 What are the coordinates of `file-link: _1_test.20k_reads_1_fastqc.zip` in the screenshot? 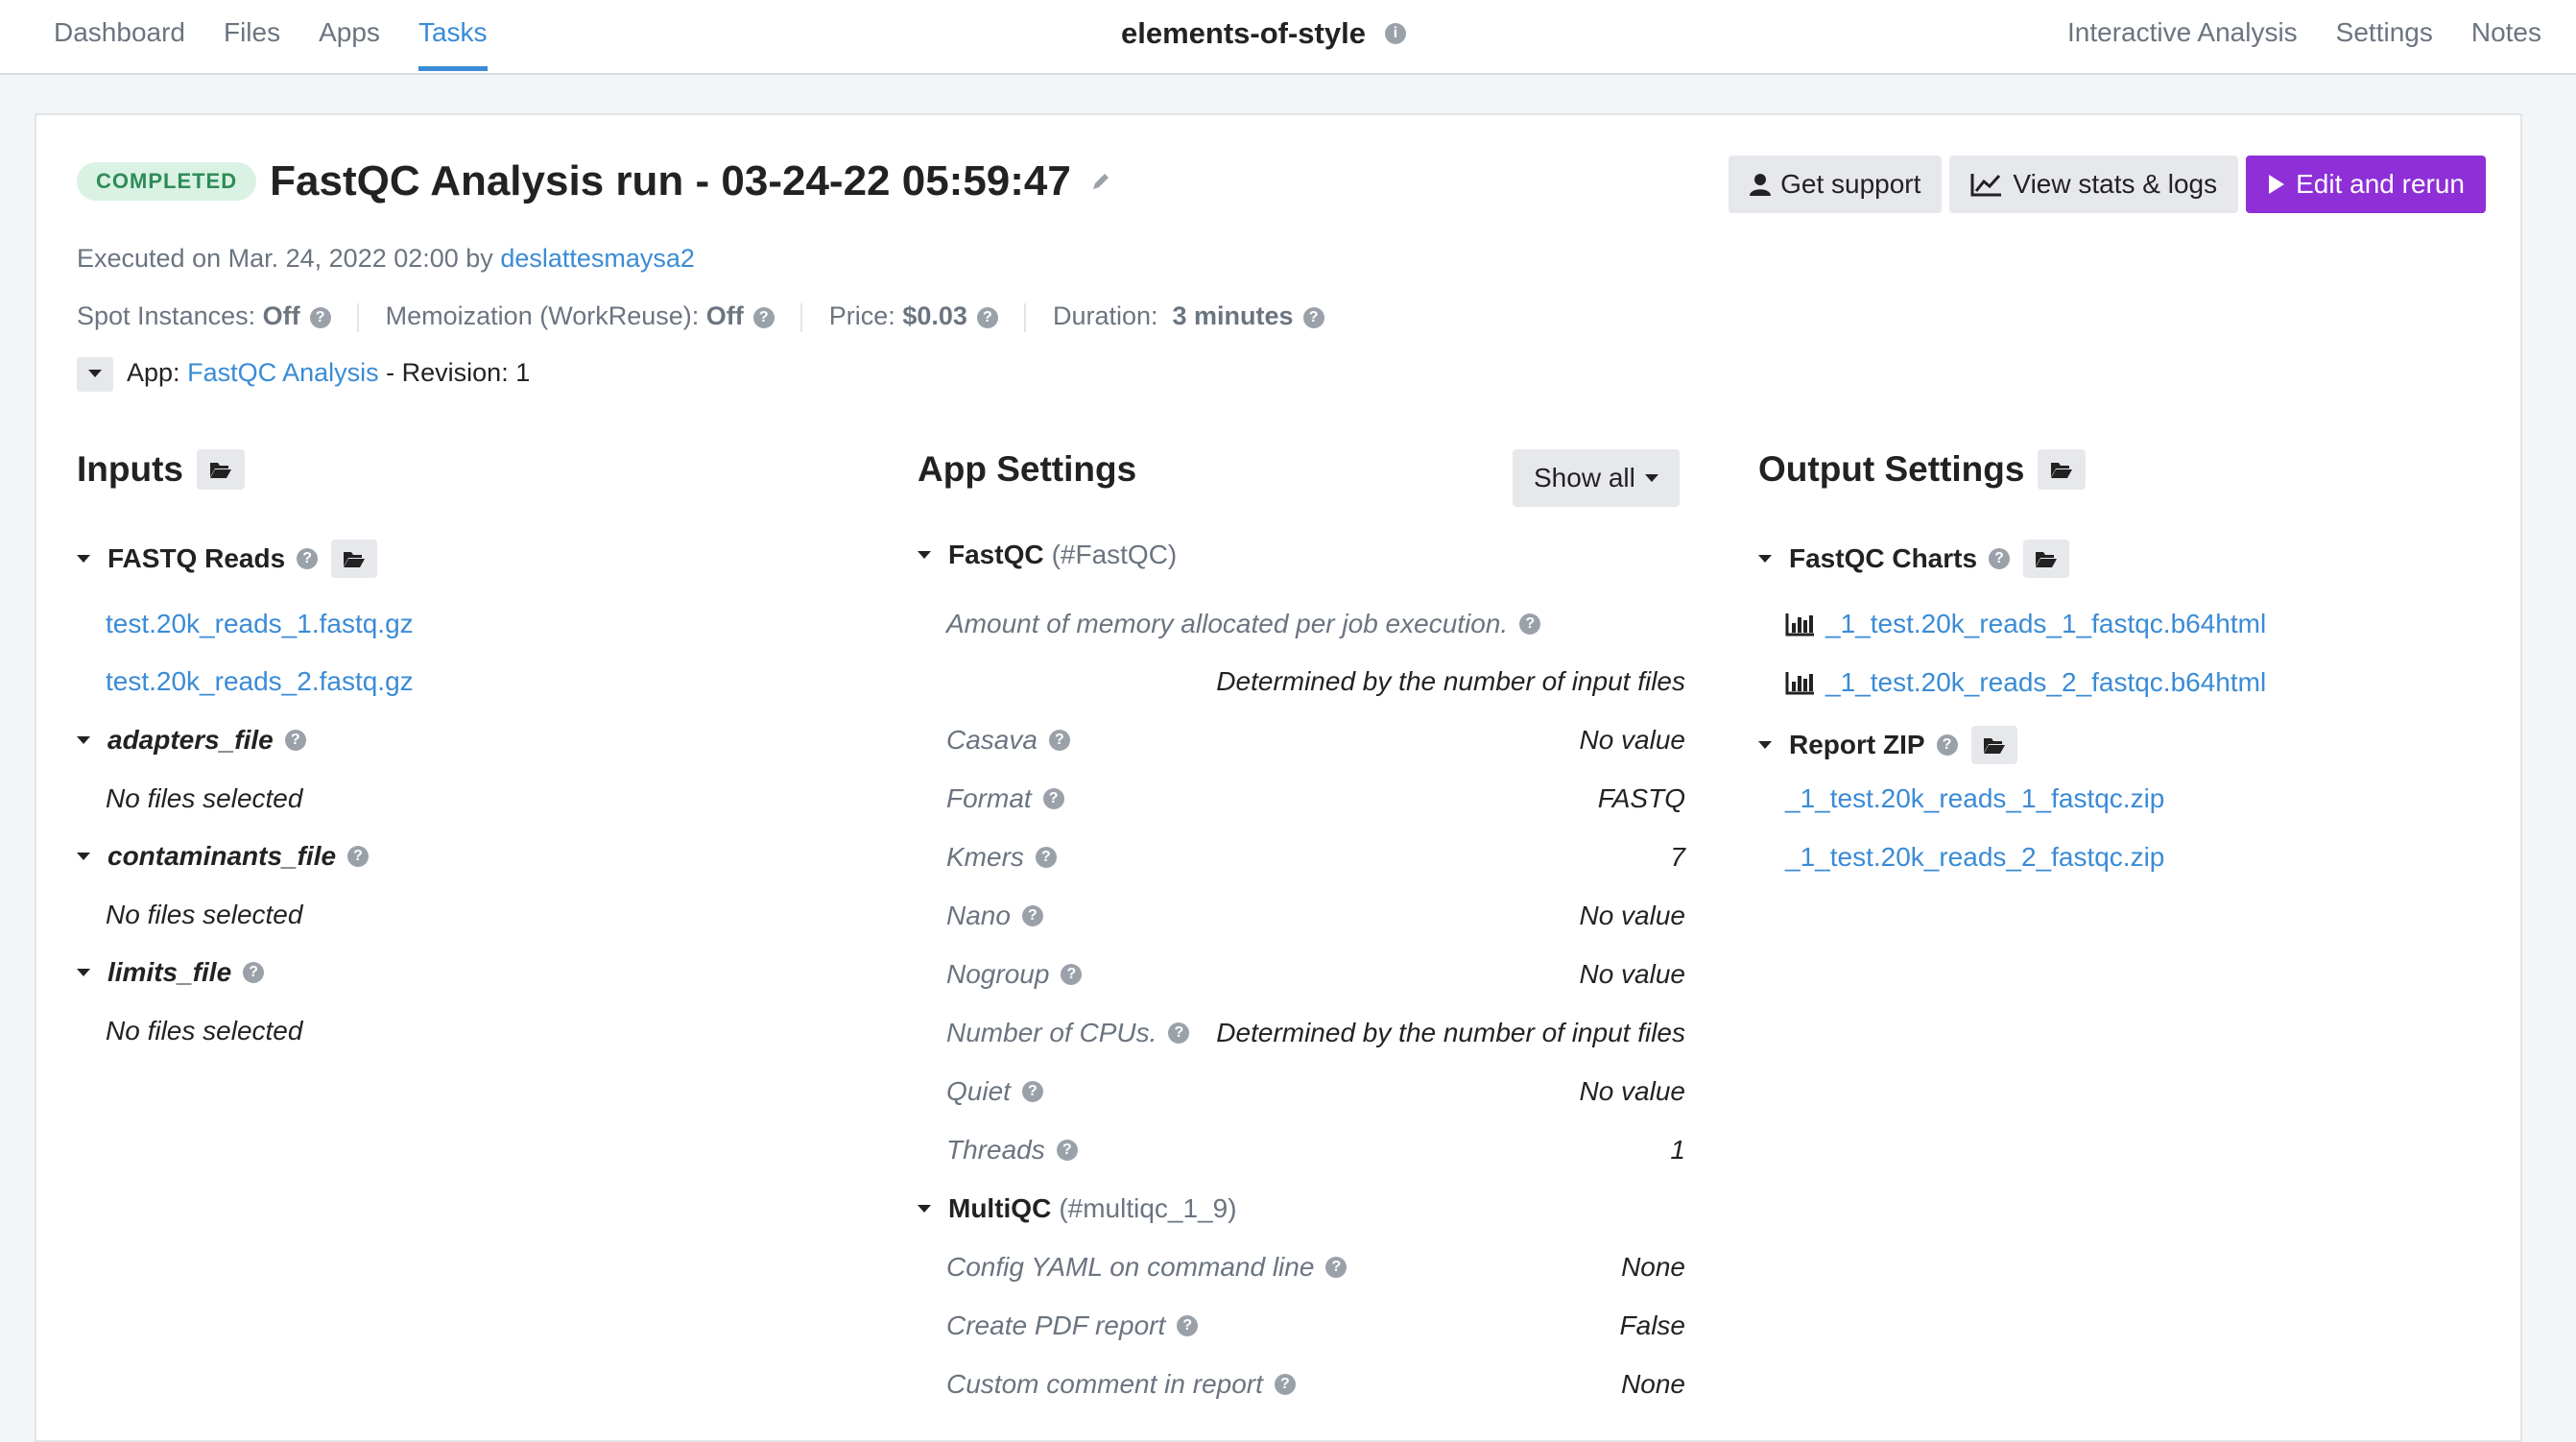 It's located at (1974, 798).